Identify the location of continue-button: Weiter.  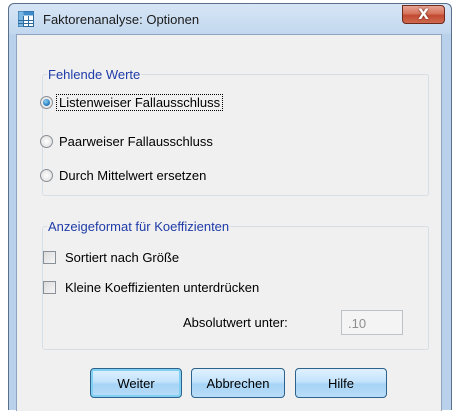
(136, 383).